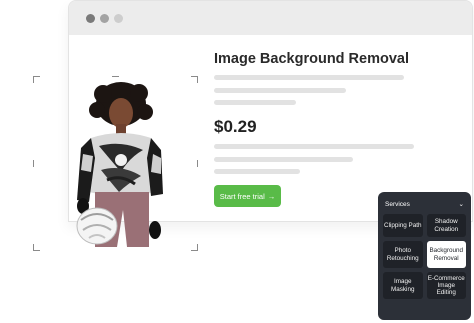 This screenshot has width=474, height=323. Describe the element at coordinates (403, 285) in the screenshot. I see `service-image-masking: Image Masking` at that location.